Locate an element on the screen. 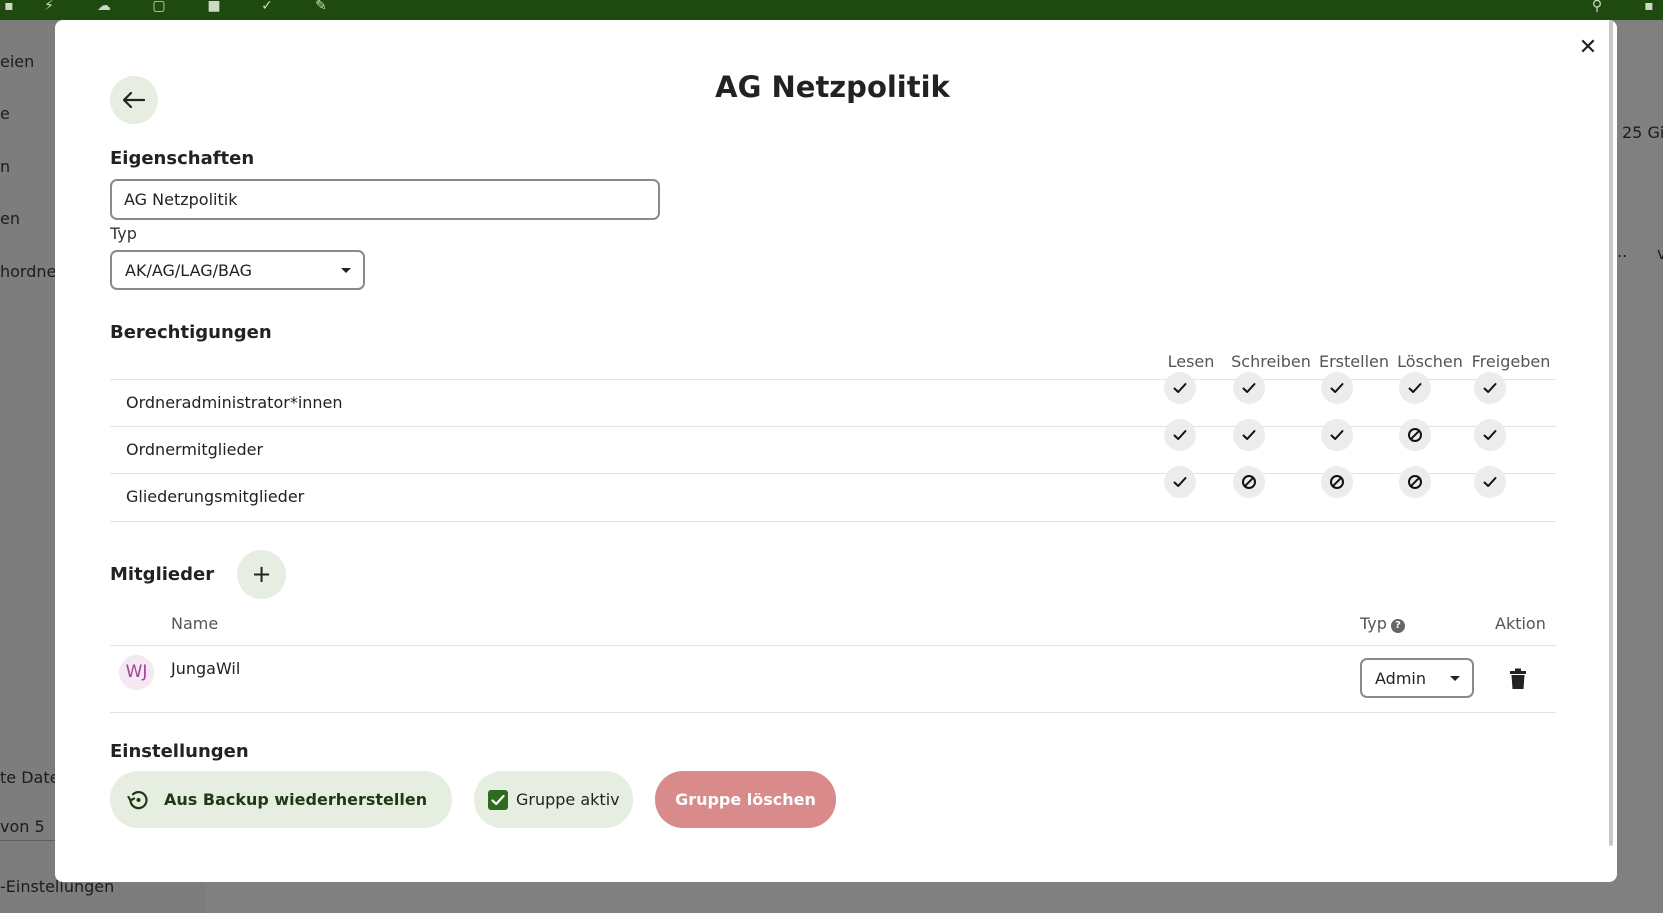 The image size is (1663, 913). search-icon: ⚲ is located at coordinates (1597, 7).